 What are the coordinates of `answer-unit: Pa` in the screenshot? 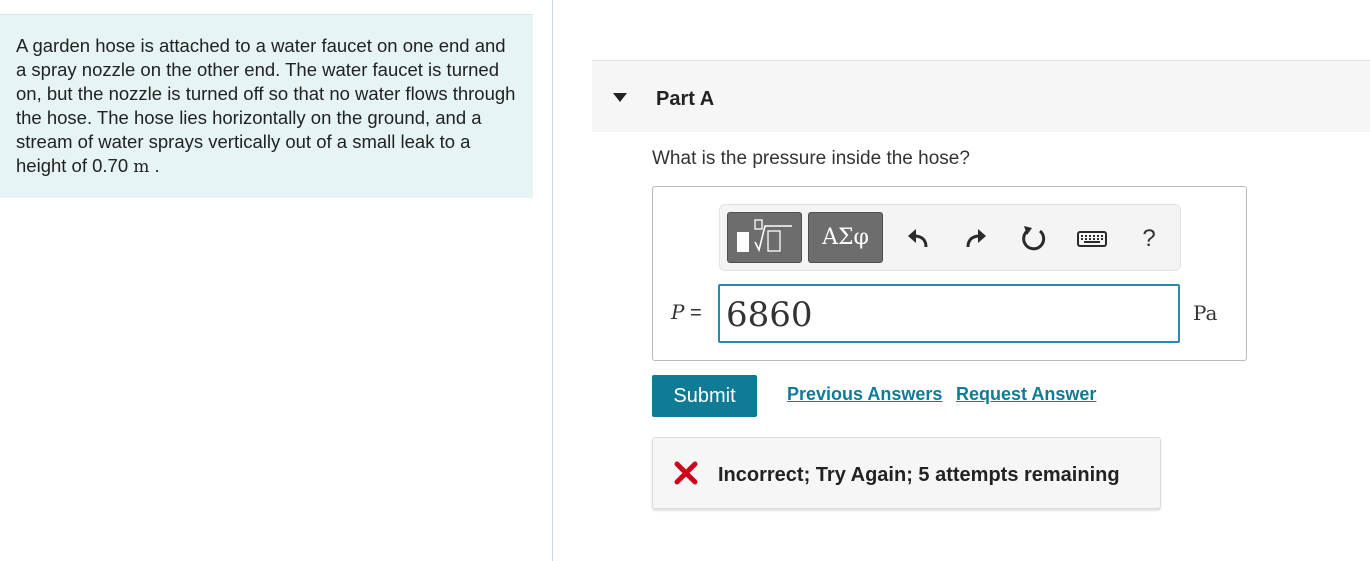 It's located at (1205, 313).